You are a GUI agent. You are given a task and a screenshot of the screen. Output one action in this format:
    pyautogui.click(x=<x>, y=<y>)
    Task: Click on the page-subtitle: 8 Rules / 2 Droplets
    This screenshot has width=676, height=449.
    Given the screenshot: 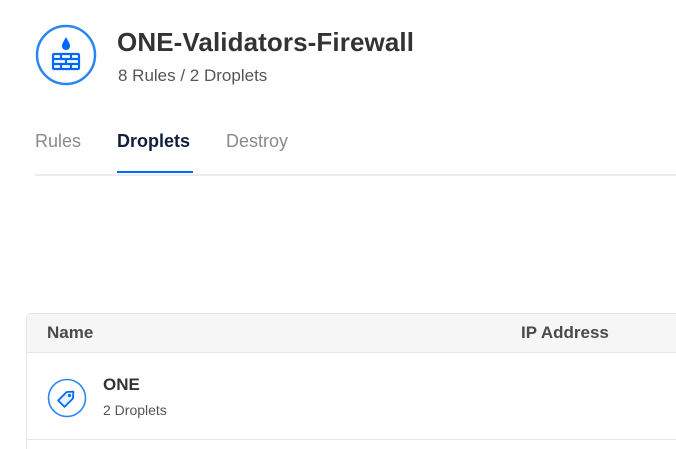 What is the action you would take?
    pyautogui.click(x=193, y=75)
    